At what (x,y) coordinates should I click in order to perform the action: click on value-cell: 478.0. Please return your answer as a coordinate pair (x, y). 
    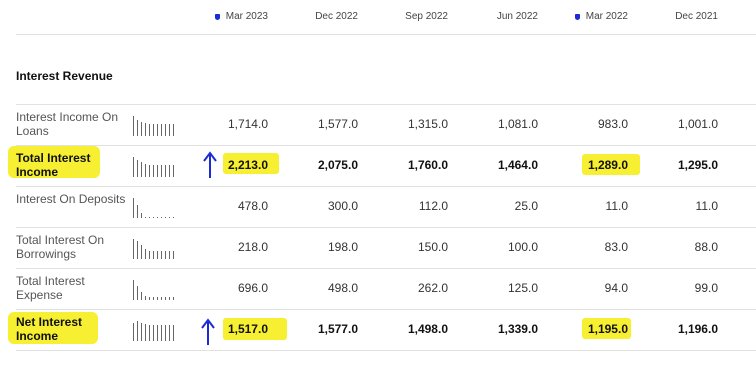
    Looking at the image, I should click on (252, 206).